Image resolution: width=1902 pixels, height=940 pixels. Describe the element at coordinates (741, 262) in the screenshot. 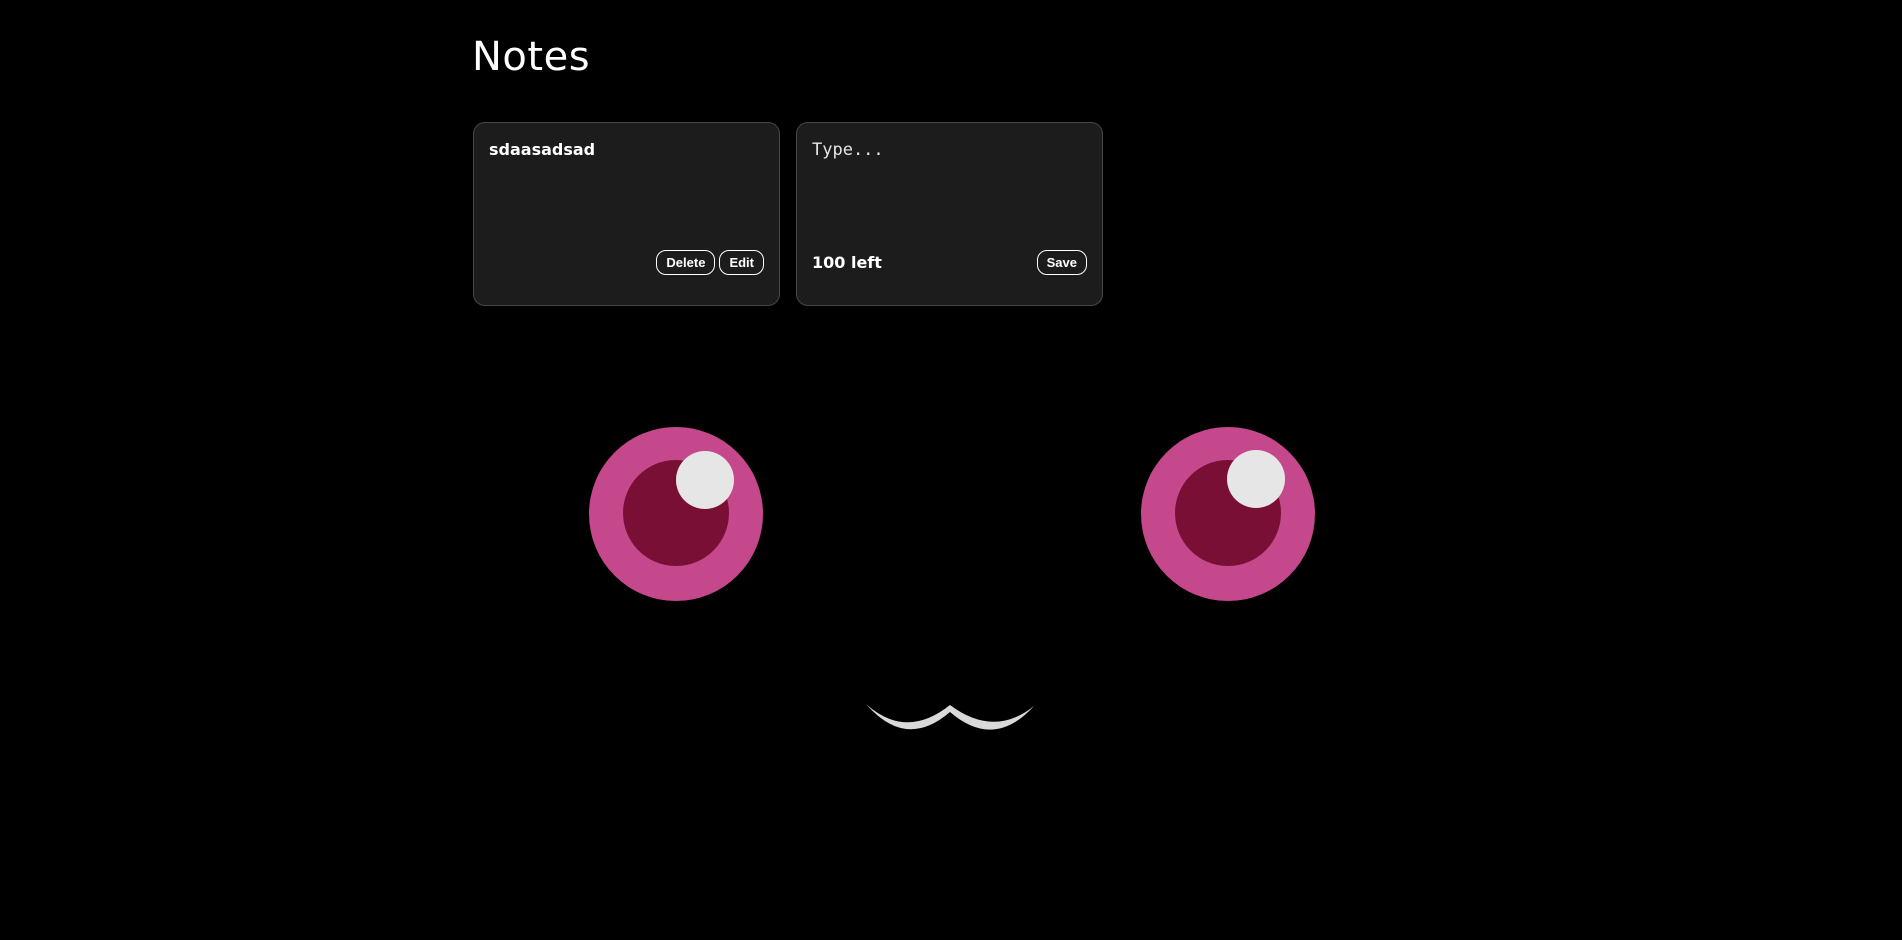

I see `edit-button: Edit` at that location.